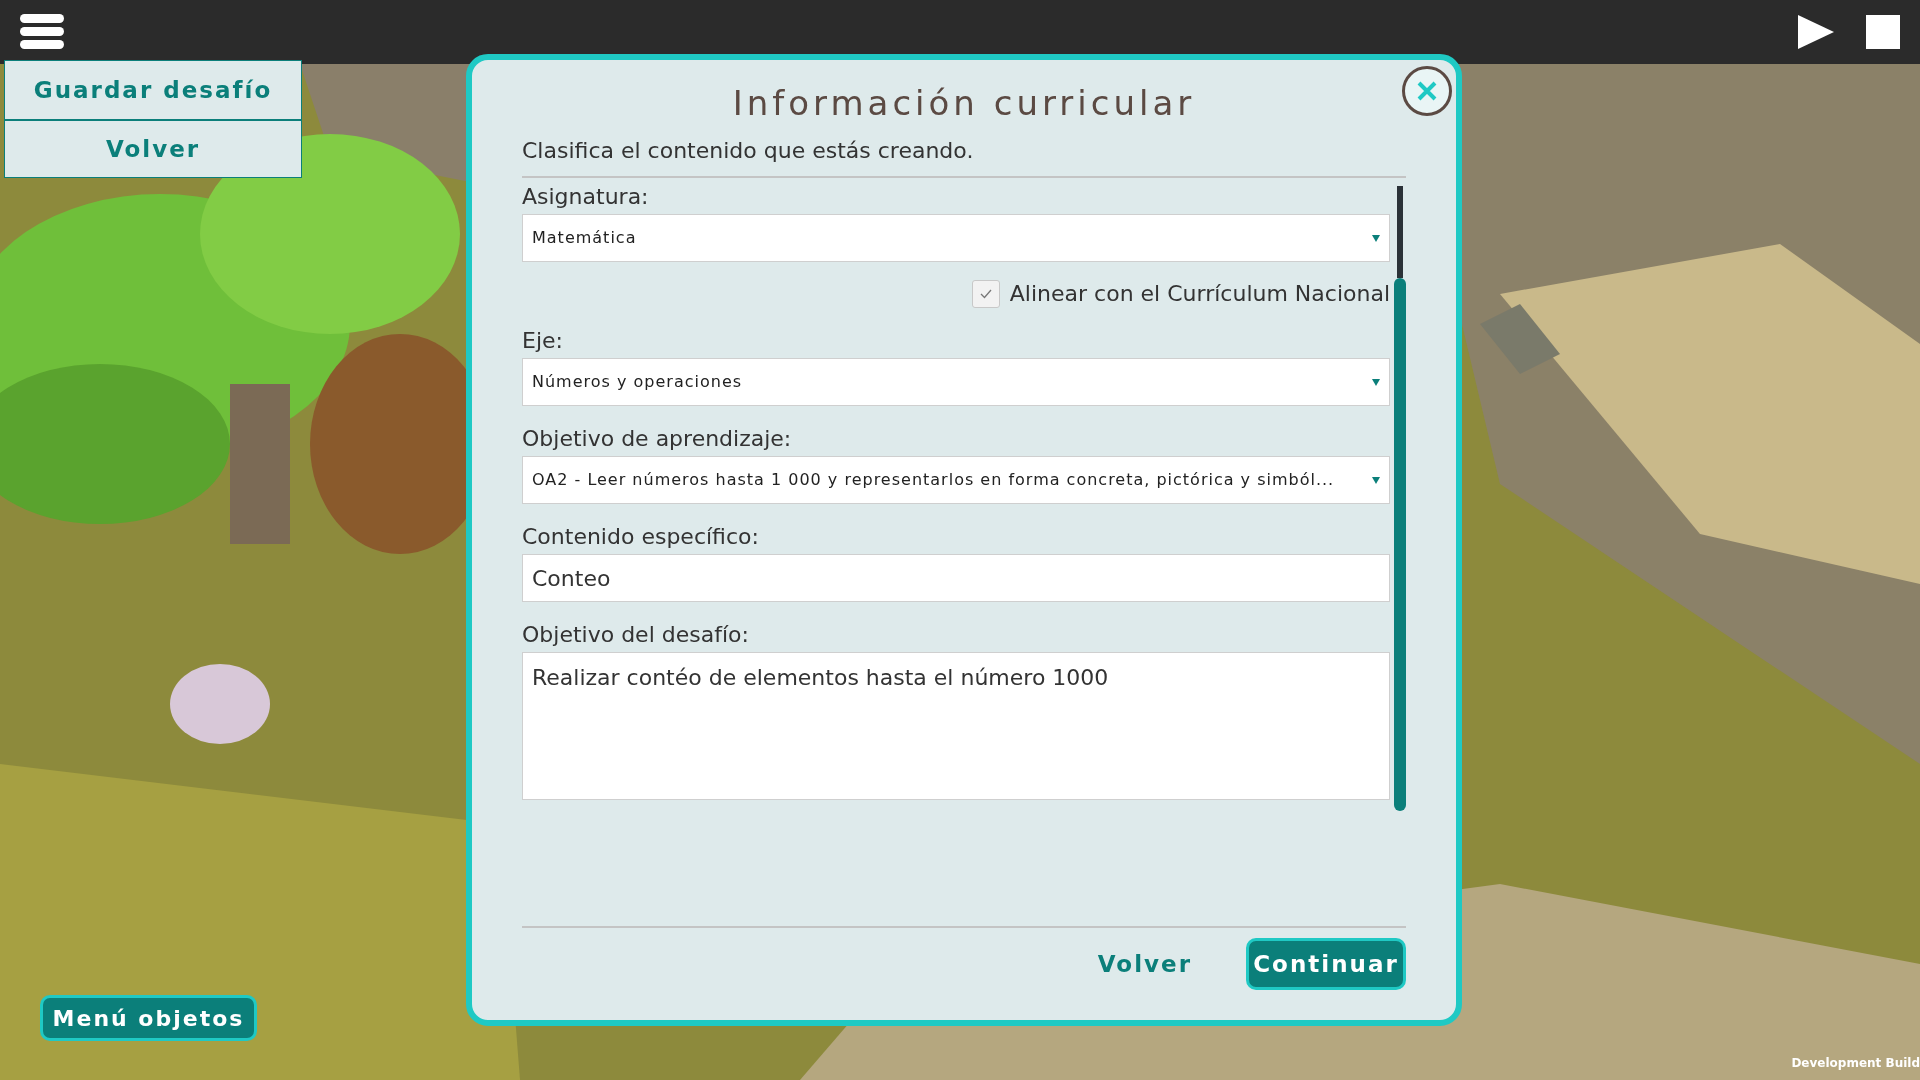 This screenshot has height=1080, width=1920. What do you see at coordinates (1144, 964) in the screenshot?
I see `back-button: Volver` at bounding box center [1144, 964].